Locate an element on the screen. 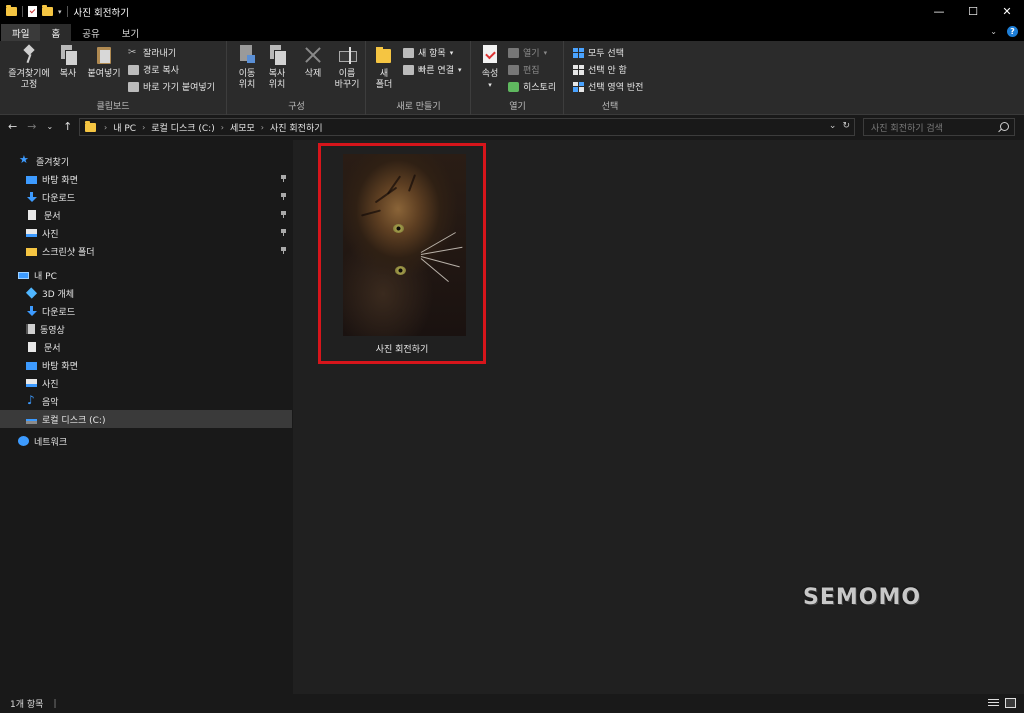  title-bar: ▾ 사진 회전하기 — ☐ ✕ is located at coordinates (512, 11).